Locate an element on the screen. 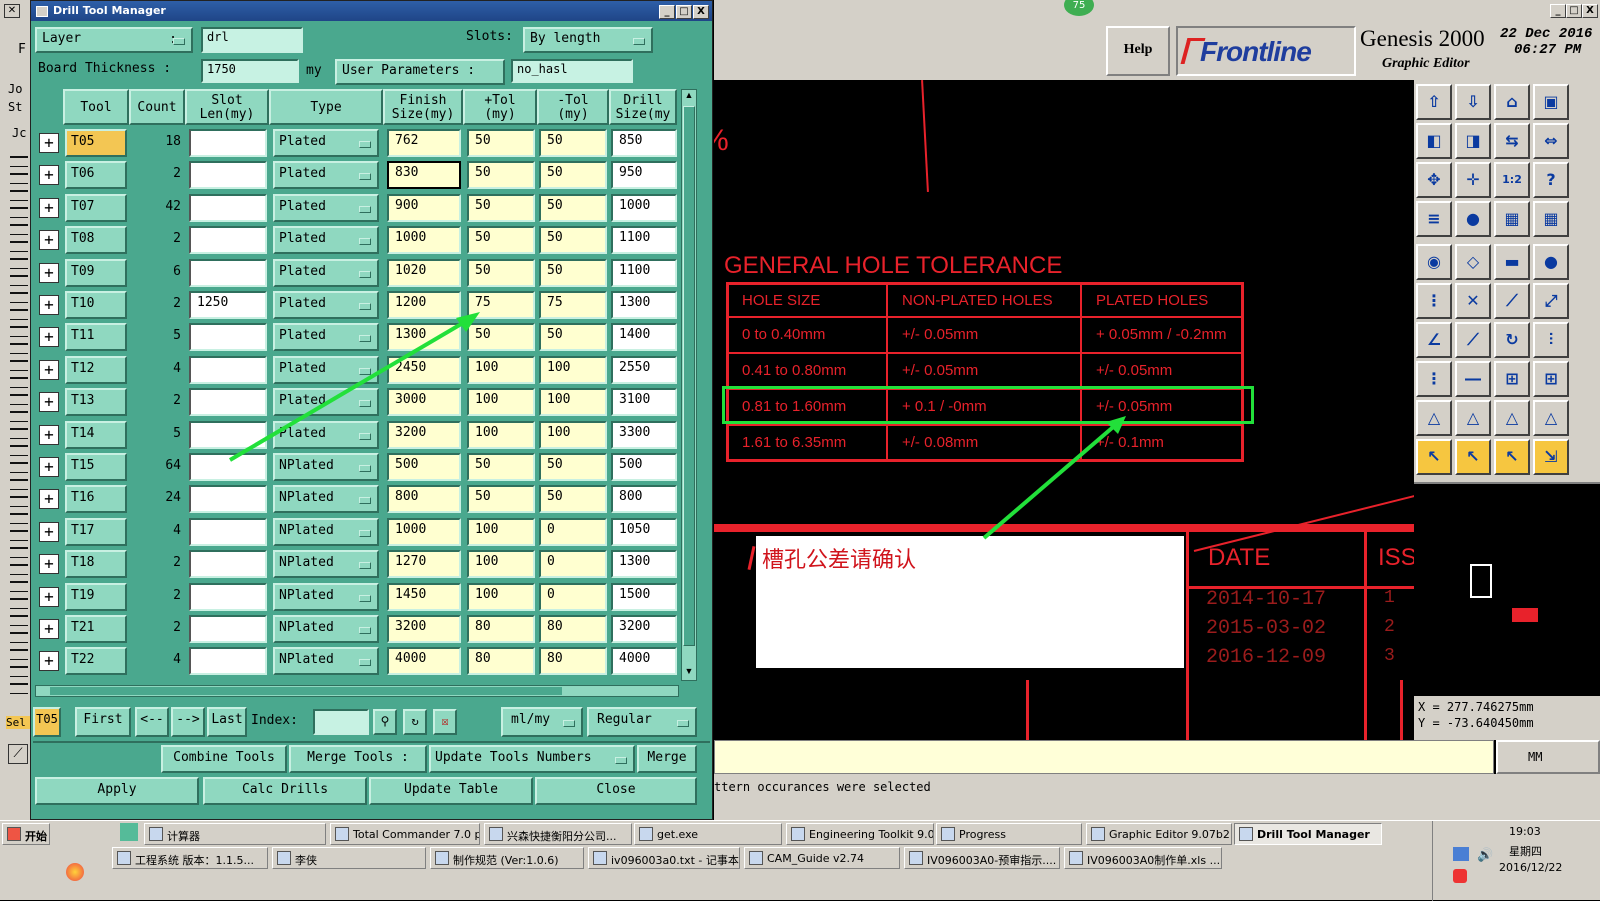 The height and width of the screenshot is (901, 1600). select-icon: ↖ is located at coordinates (1434, 457).